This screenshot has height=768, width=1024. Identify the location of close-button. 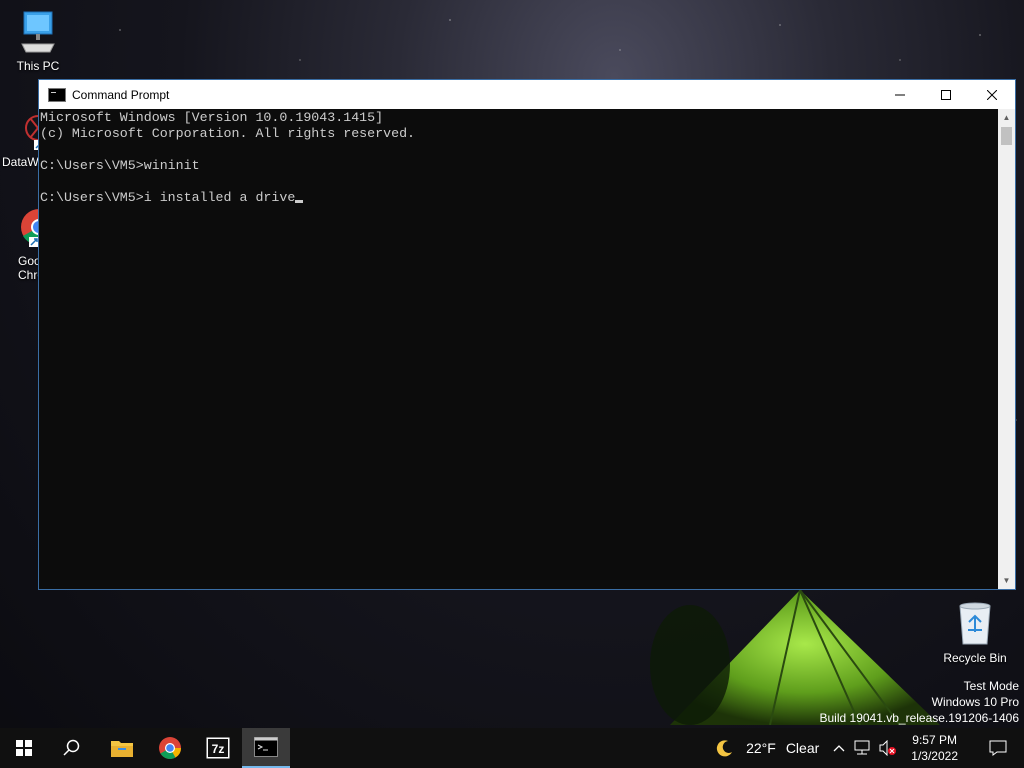
(992, 94).